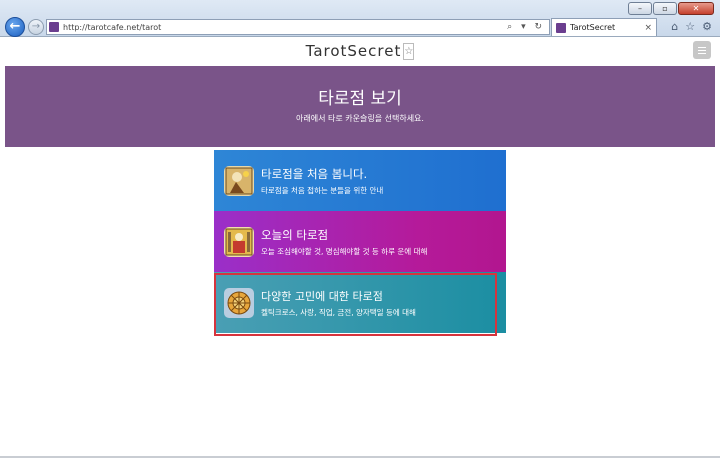 Image resolution: width=720 pixels, height=458 pixels. I want to click on arrow-right-icon: →, so click(36, 26).